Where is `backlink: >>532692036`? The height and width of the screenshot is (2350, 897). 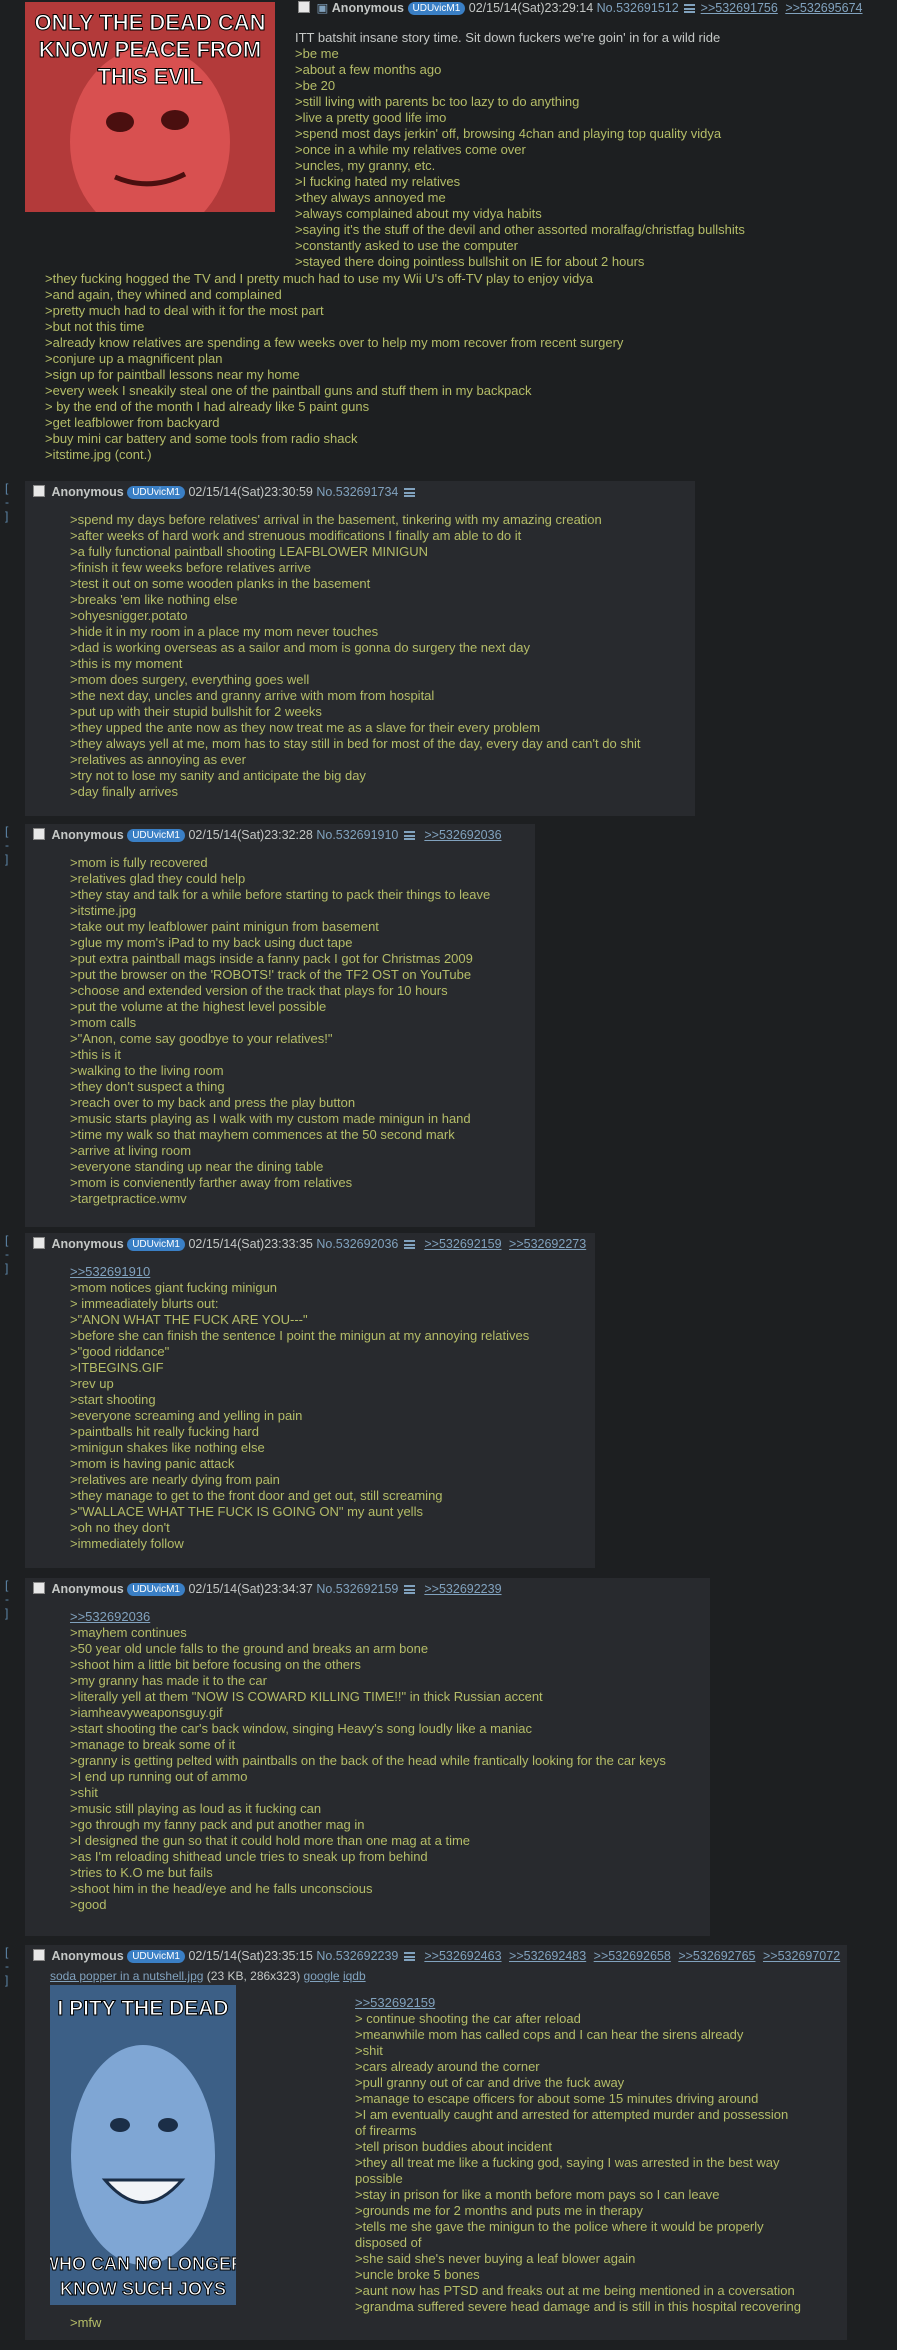 backlink: >>532692036 is located at coordinates (462, 835).